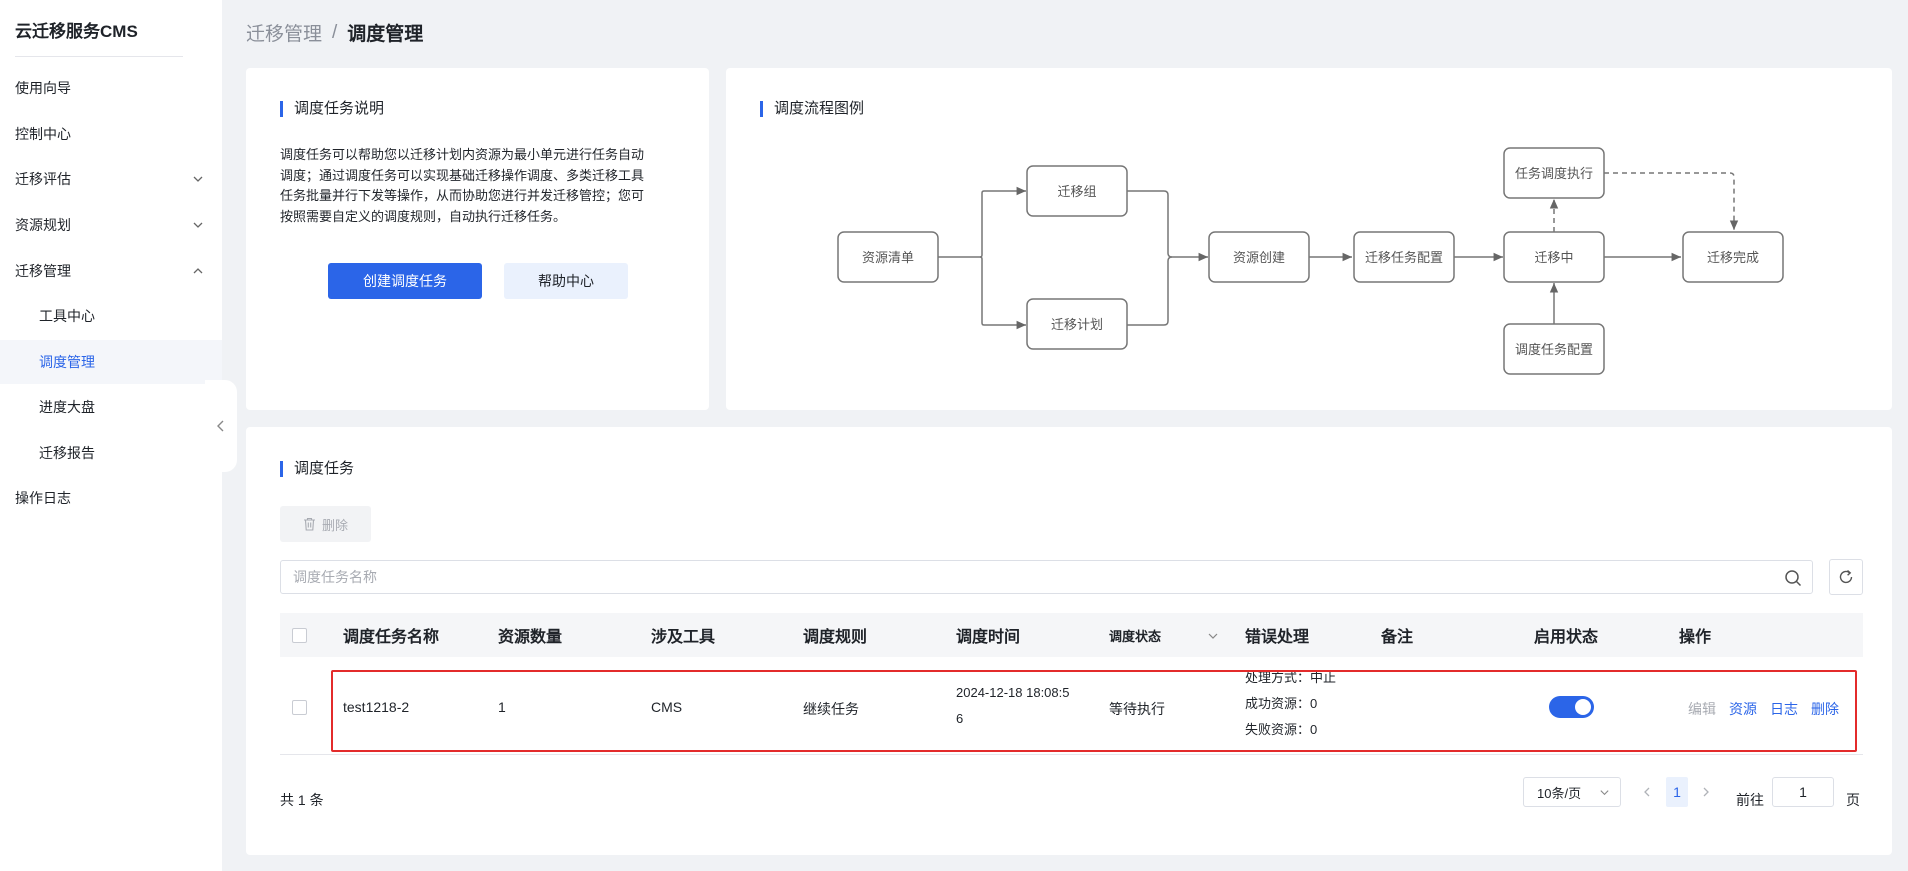  Describe the element at coordinates (1695, 637) in the screenshot. I see `column-header-actions: 操作` at that location.